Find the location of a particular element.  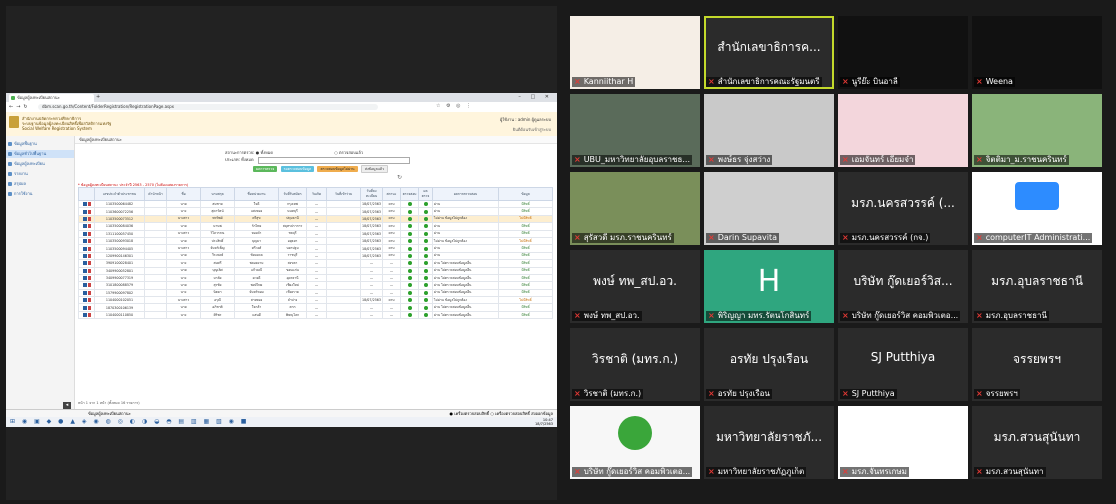

sidebar-item-reports: รายงาน is located at coordinates (40, 174).